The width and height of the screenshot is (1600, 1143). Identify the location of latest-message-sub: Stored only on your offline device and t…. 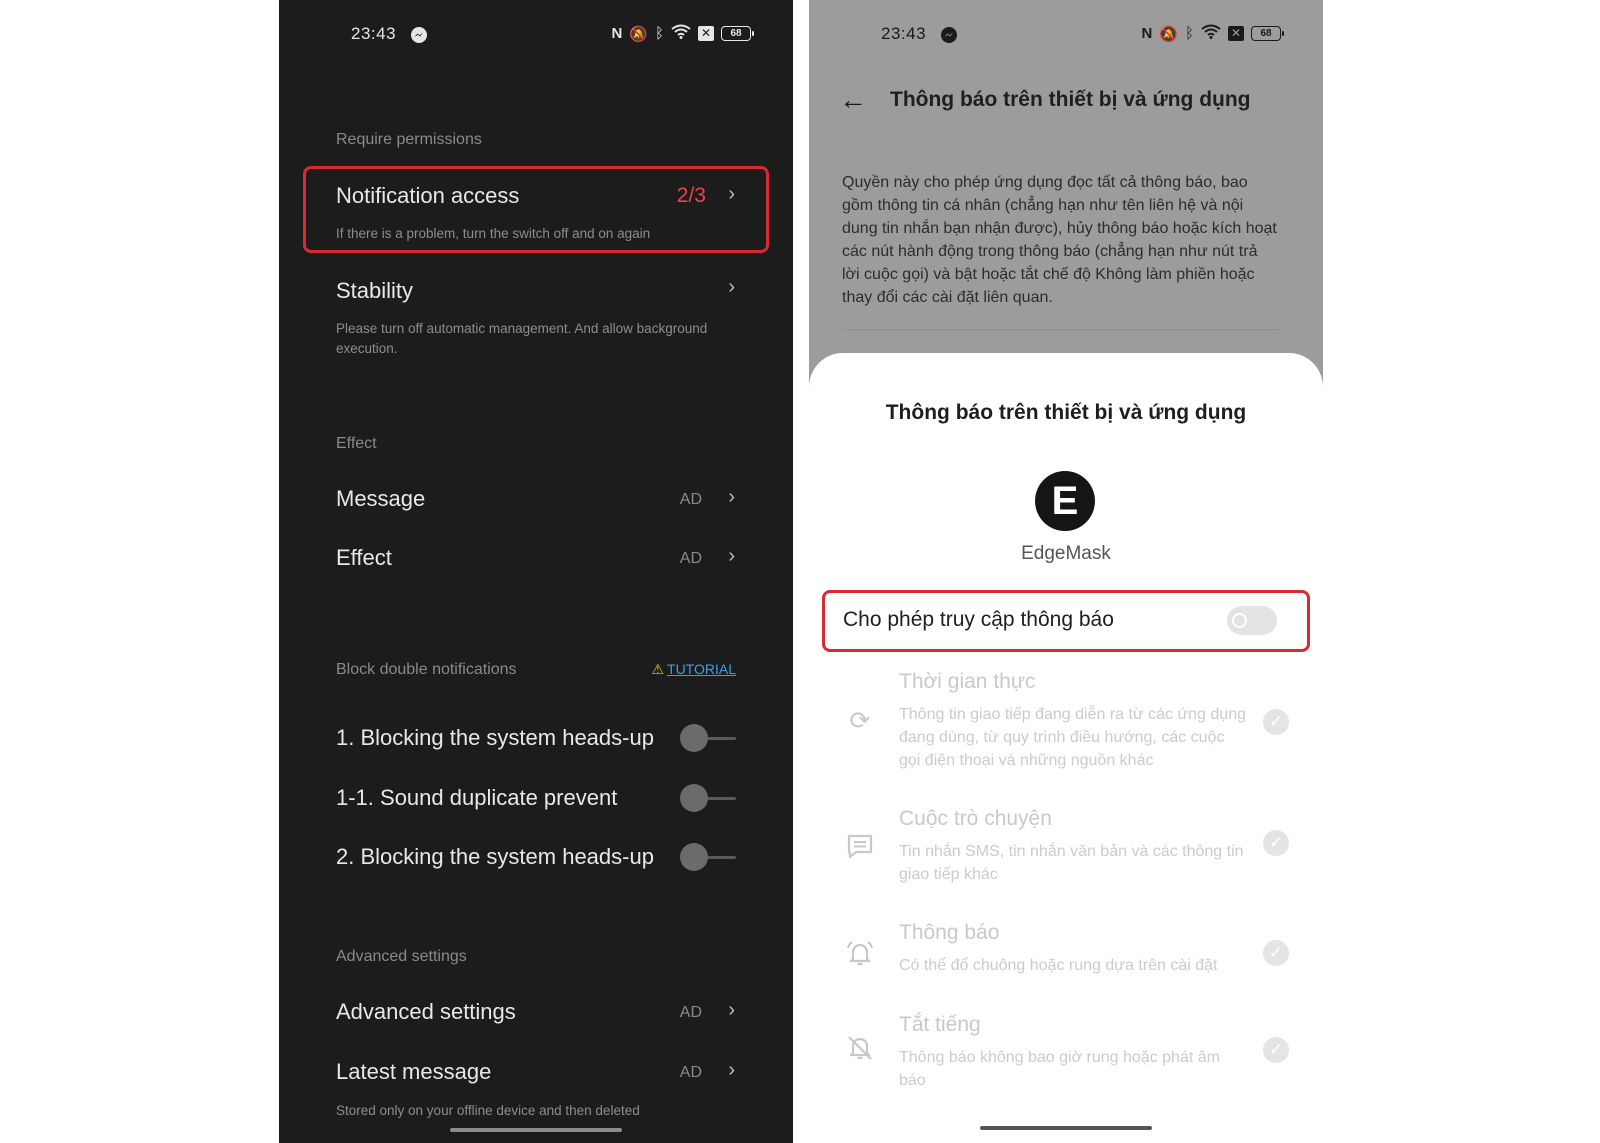
(488, 1110).